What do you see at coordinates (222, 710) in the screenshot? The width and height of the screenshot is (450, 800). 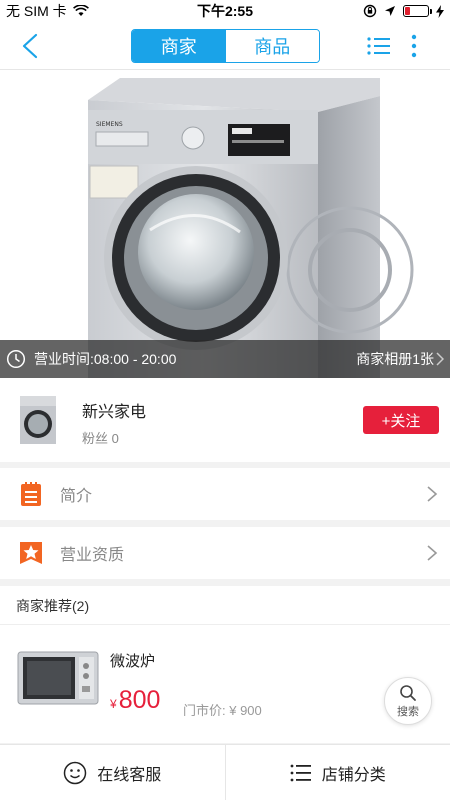 I see `market-price: 门市价: ¥ 900` at bounding box center [222, 710].